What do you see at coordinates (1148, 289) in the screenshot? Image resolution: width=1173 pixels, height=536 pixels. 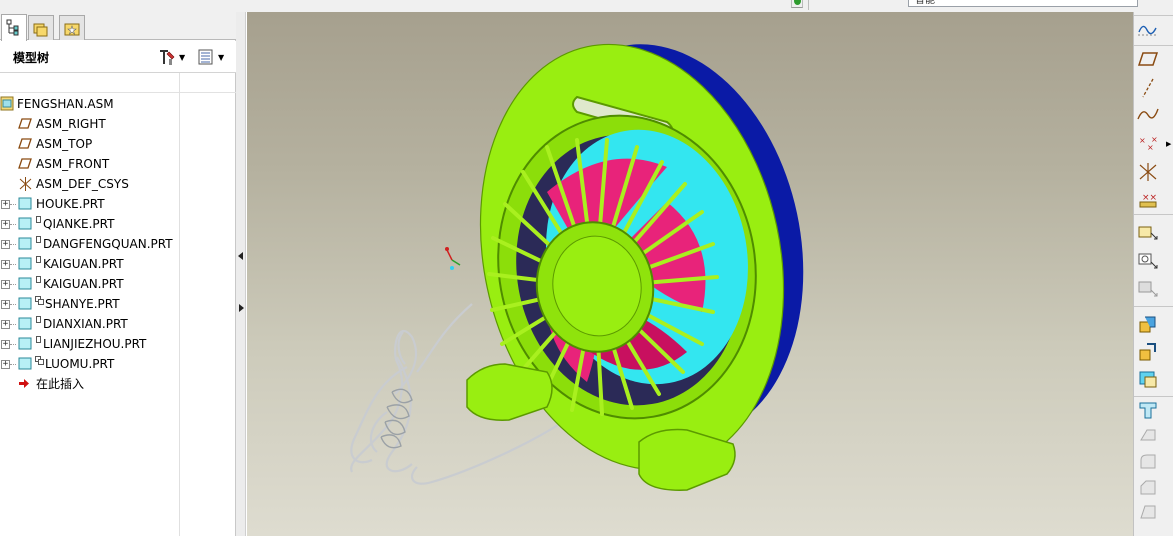 I see `package-component-icon` at bounding box center [1148, 289].